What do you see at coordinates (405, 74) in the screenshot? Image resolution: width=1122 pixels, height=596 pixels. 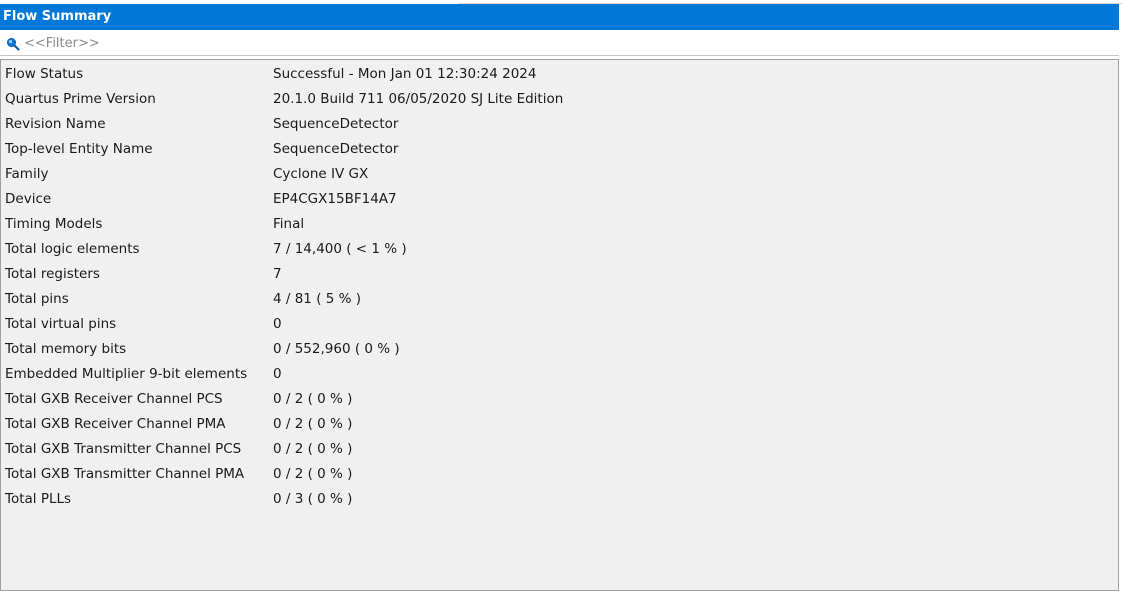 I see `row-value: Successful - Mon Jan 01 12:30:24 2024` at bounding box center [405, 74].